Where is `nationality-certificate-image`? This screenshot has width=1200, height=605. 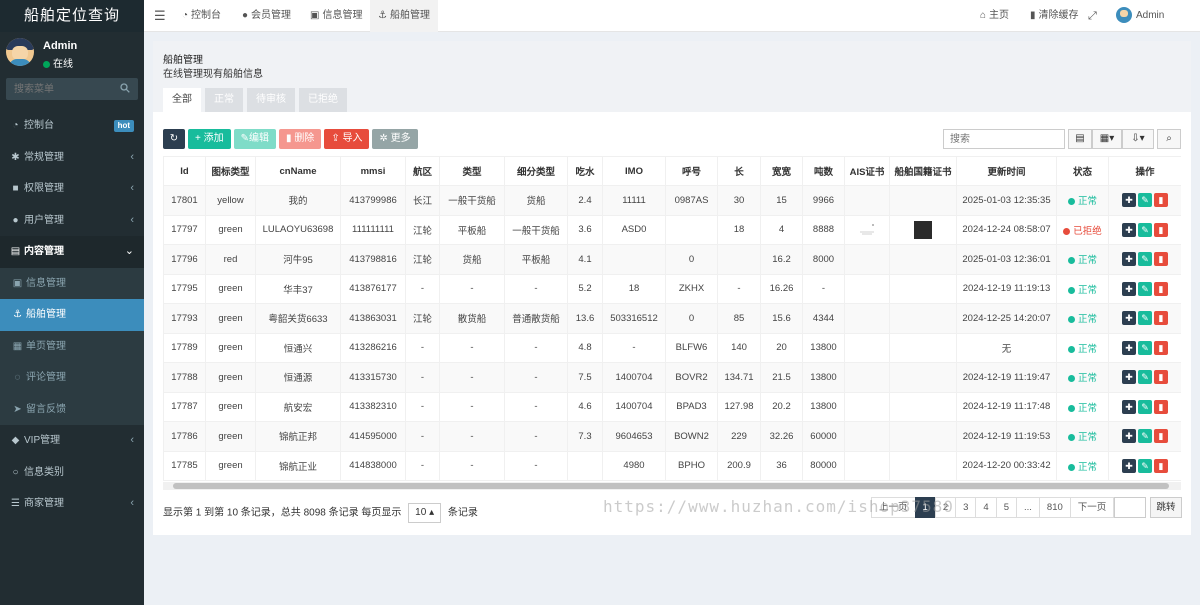
nationality-certificate-image is located at coordinates (923, 229).